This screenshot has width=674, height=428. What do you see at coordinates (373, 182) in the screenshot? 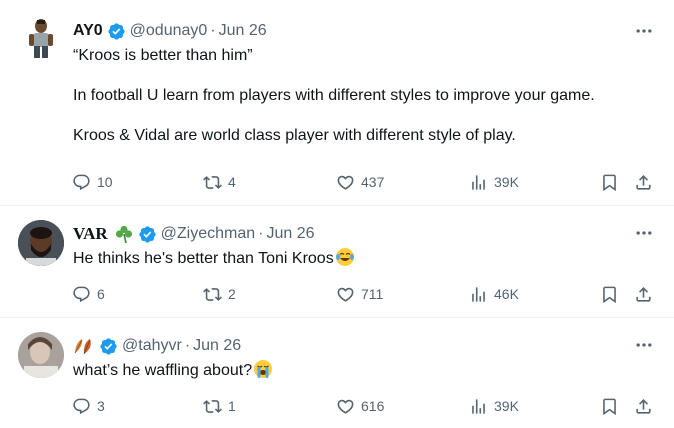
I see `like-count: 437` at bounding box center [373, 182].